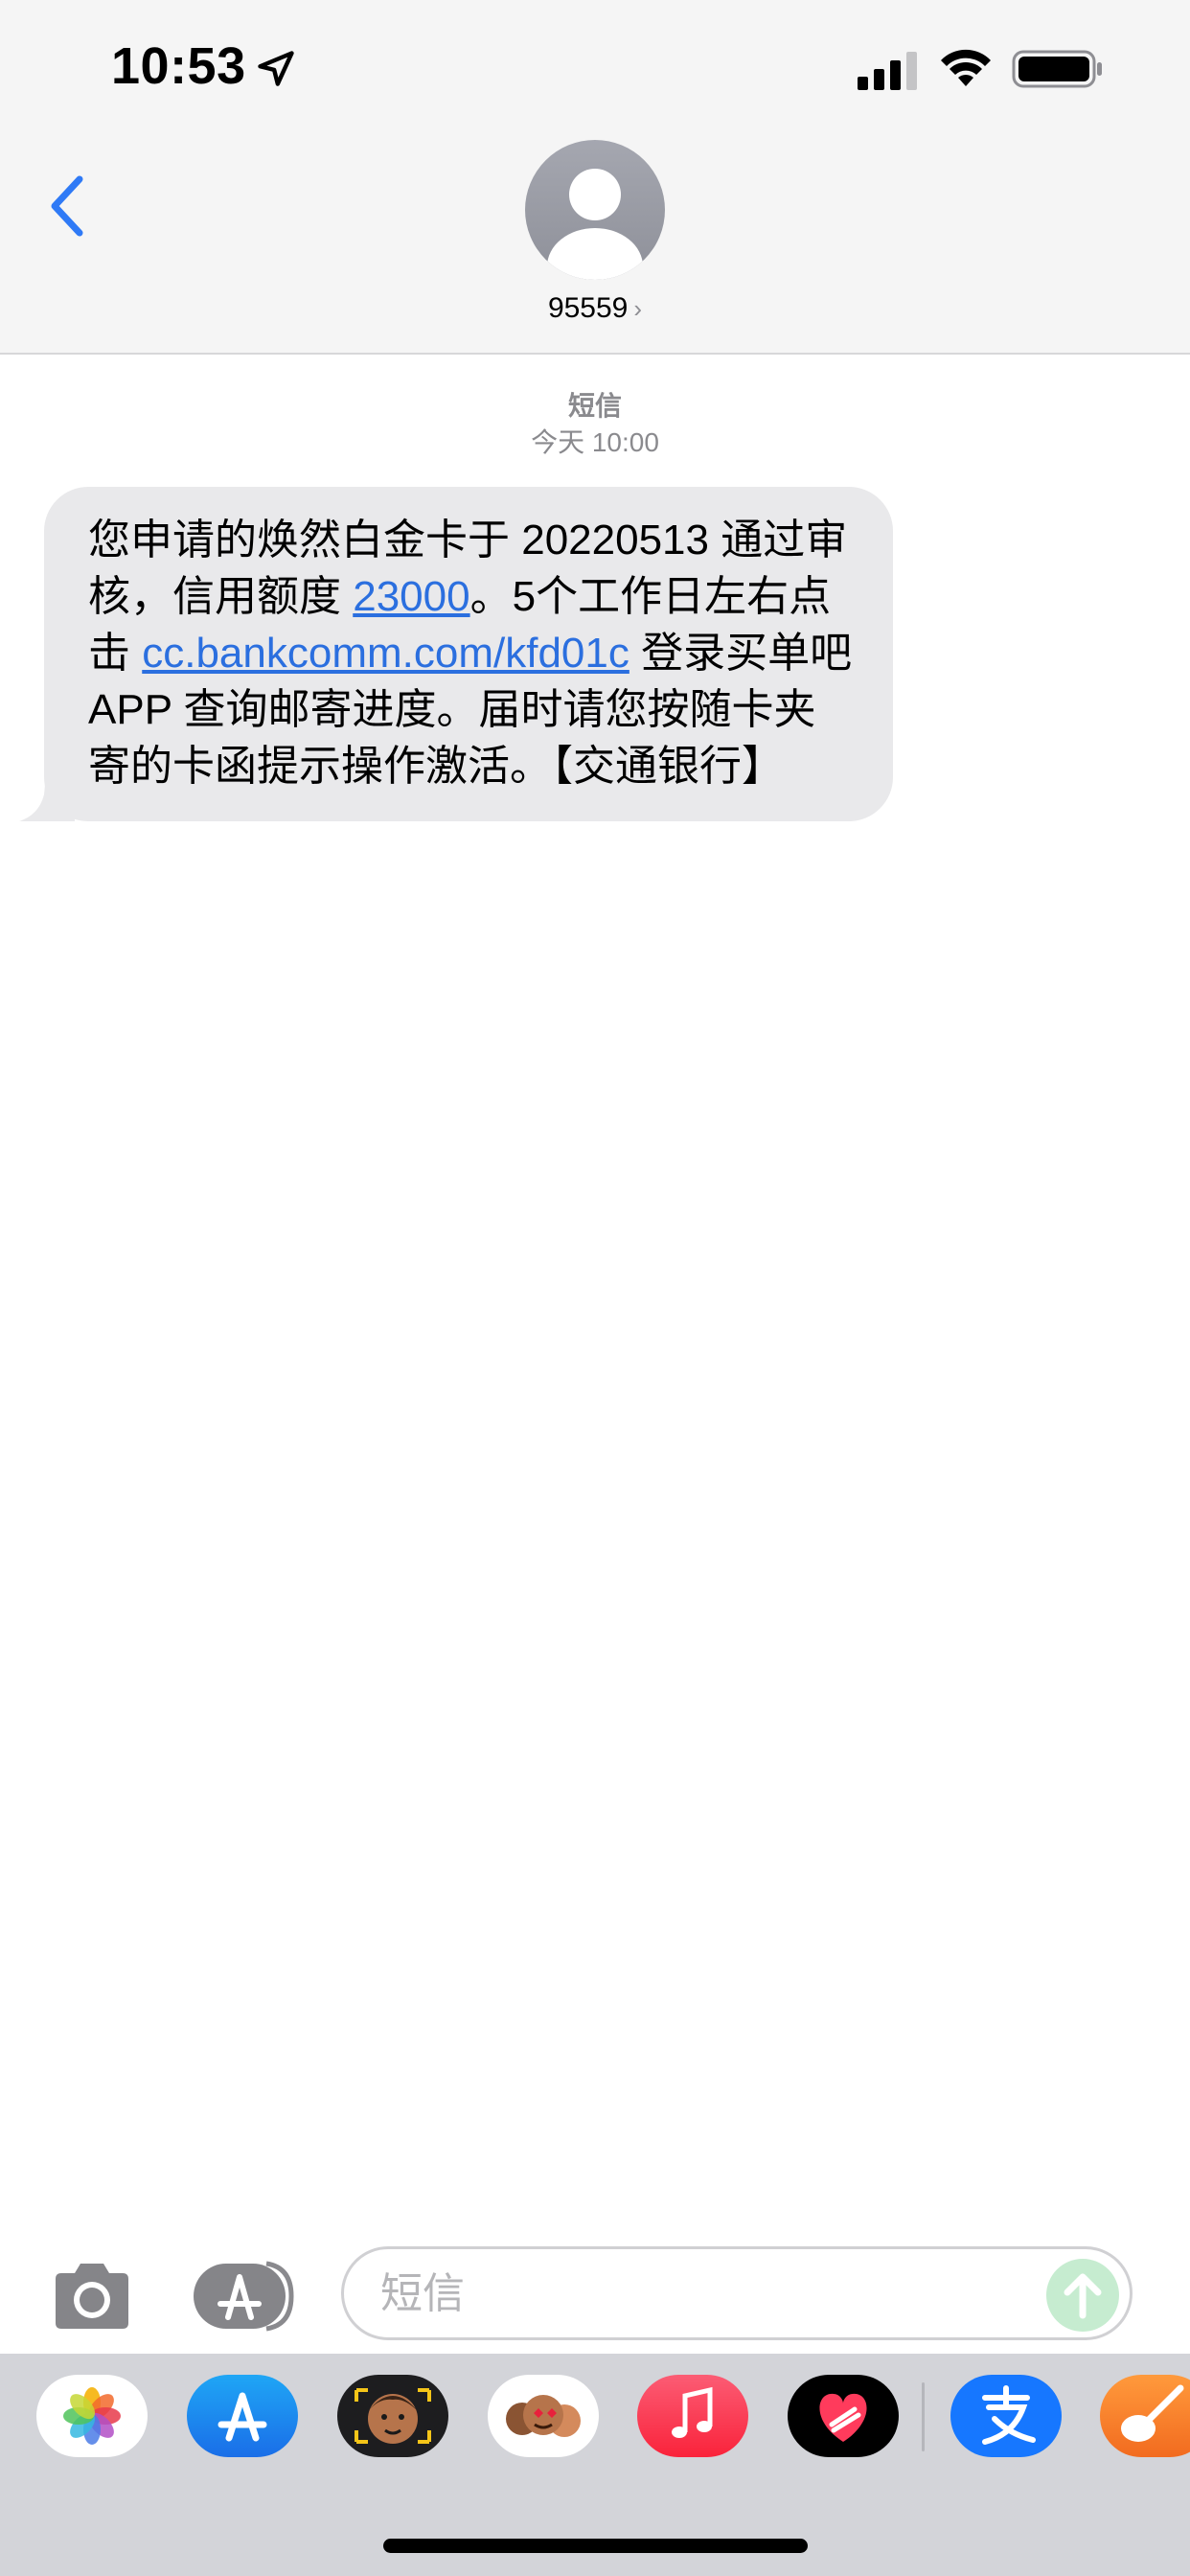 This screenshot has width=1190, height=2576. Describe the element at coordinates (966, 67) in the screenshot. I see `wifi-icon` at that location.